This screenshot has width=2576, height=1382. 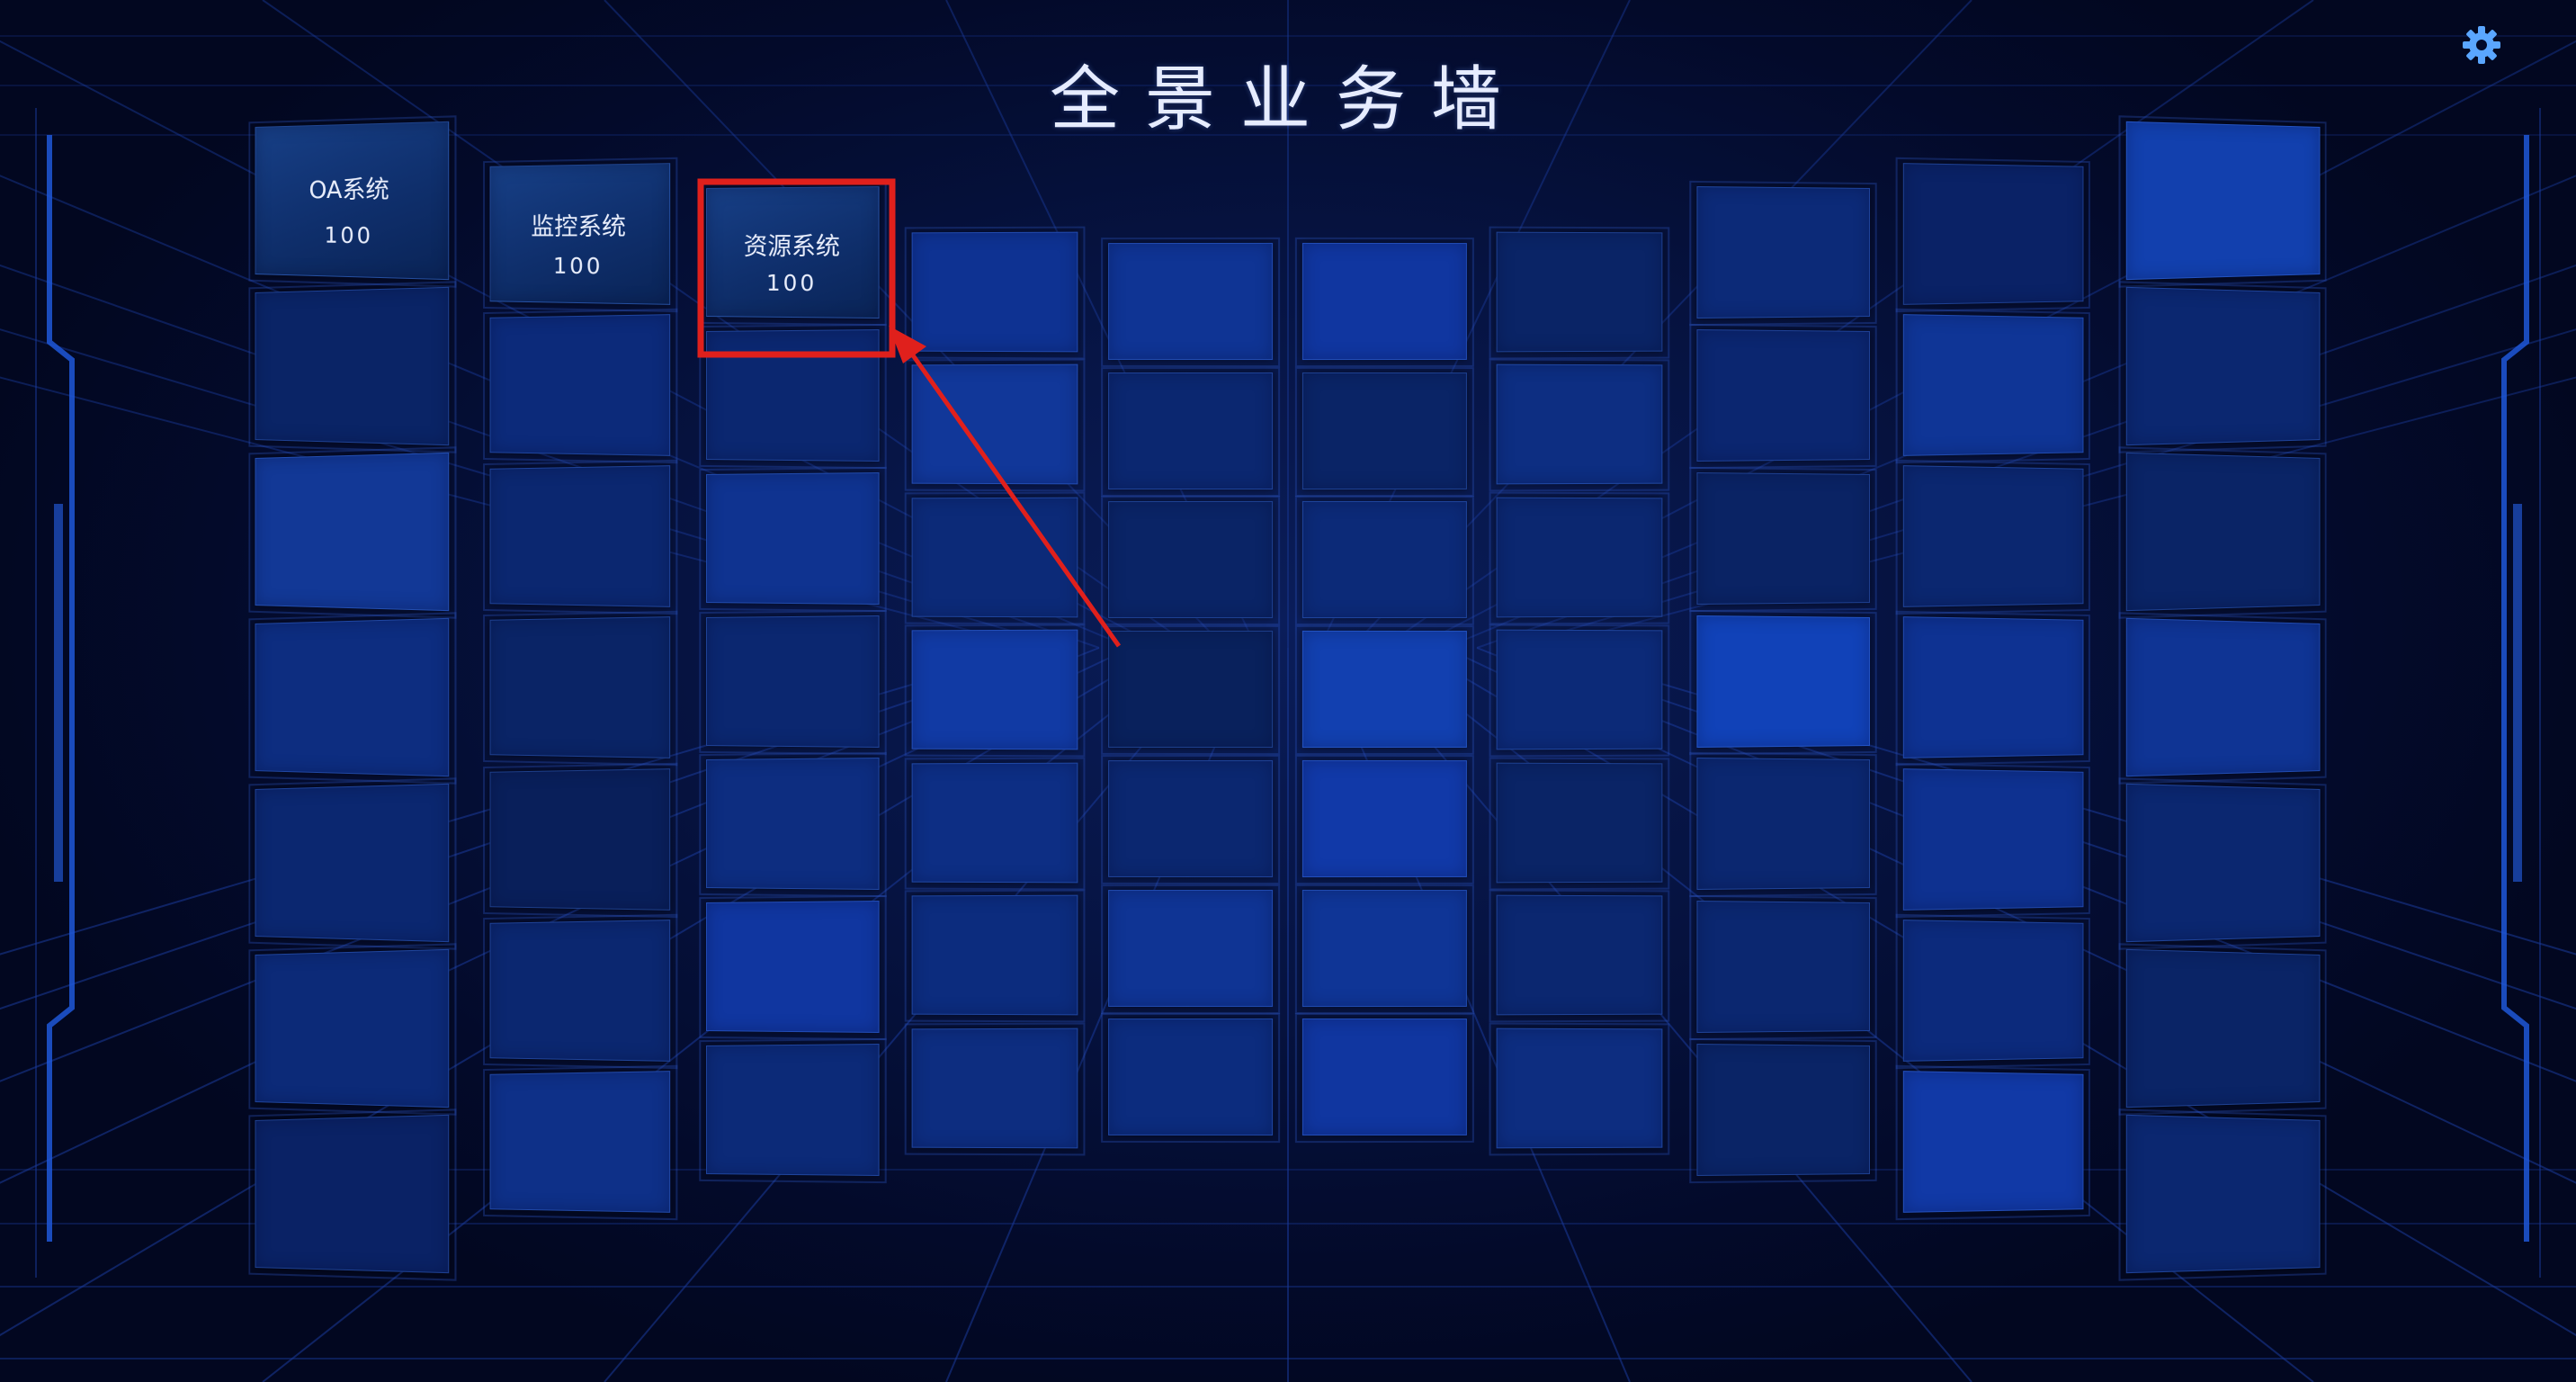 What do you see at coordinates (791, 247) in the screenshot?
I see `tile-name-label: 资源系统` at bounding box center [791, 247].